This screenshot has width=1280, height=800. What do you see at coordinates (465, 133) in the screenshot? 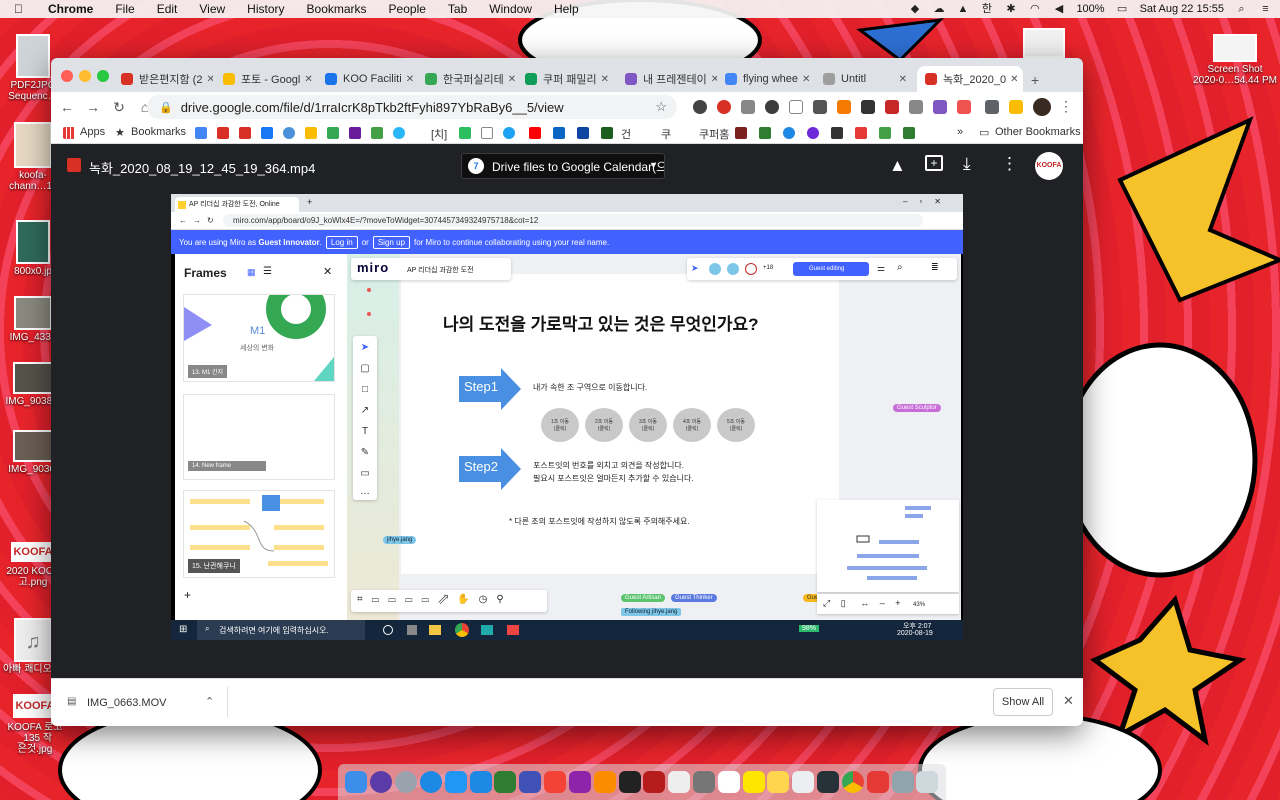
I see `evernote-icon` at bounding box center [465, 133].